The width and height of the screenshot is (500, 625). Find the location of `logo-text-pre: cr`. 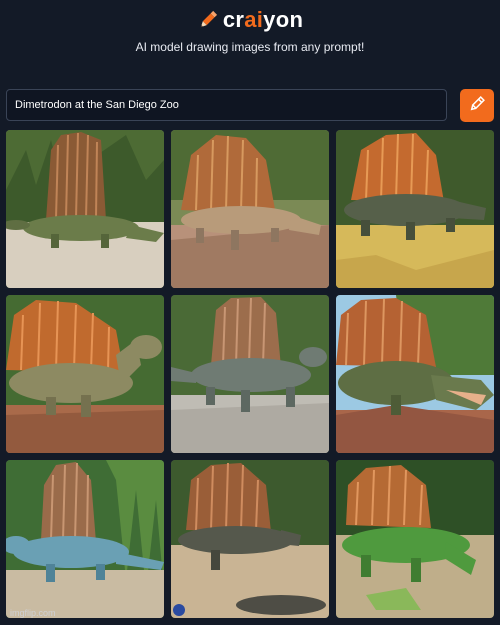

logo-text-pre: cr is located at coordinates (233, 19).